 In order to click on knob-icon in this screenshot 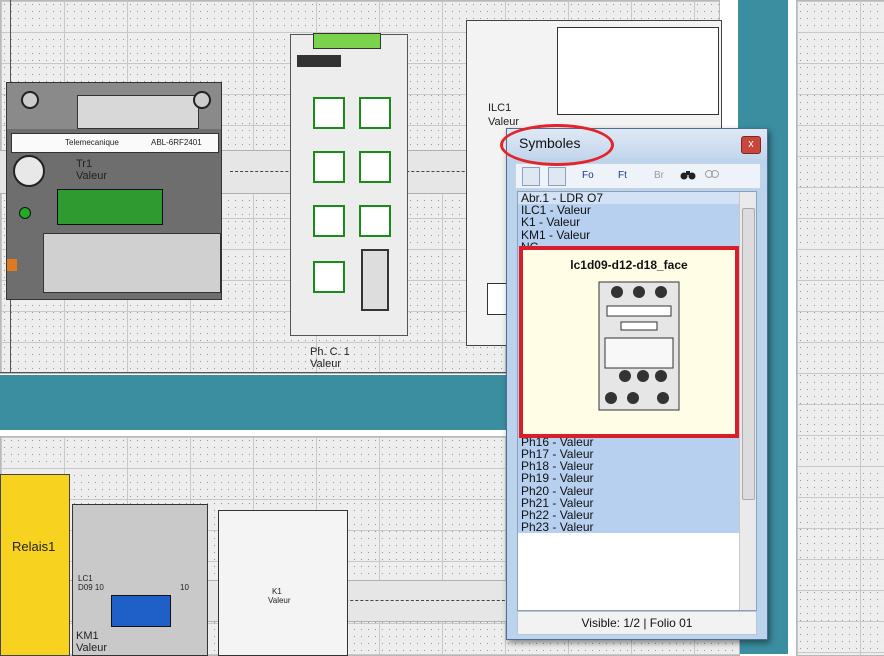, I will do `click(29, 171)`.